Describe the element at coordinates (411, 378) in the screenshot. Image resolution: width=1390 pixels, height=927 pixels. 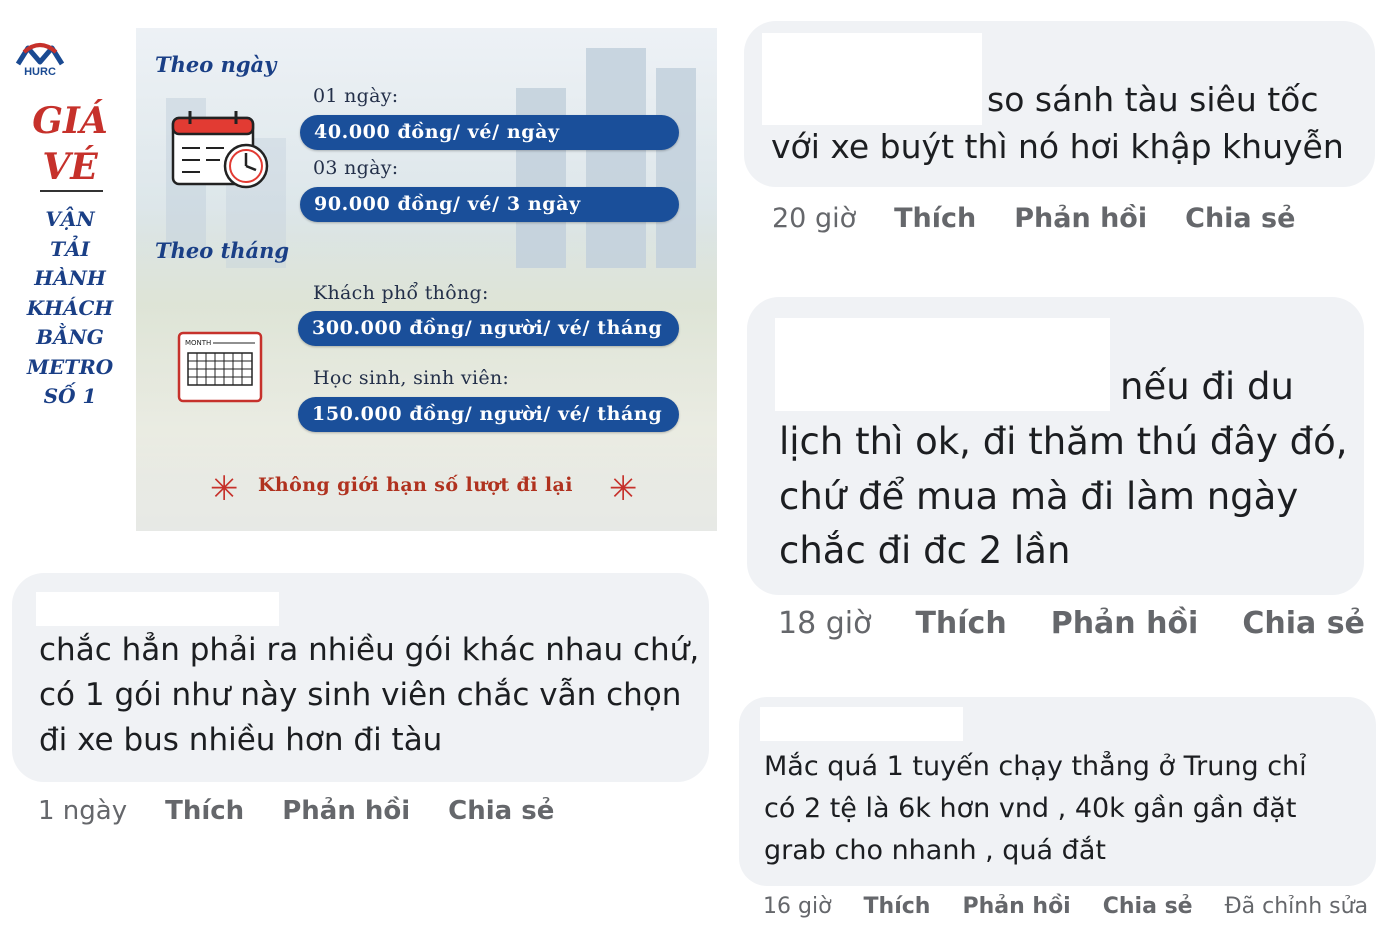
I see `price-caption: Học sinh, sinh viên:` at that location.